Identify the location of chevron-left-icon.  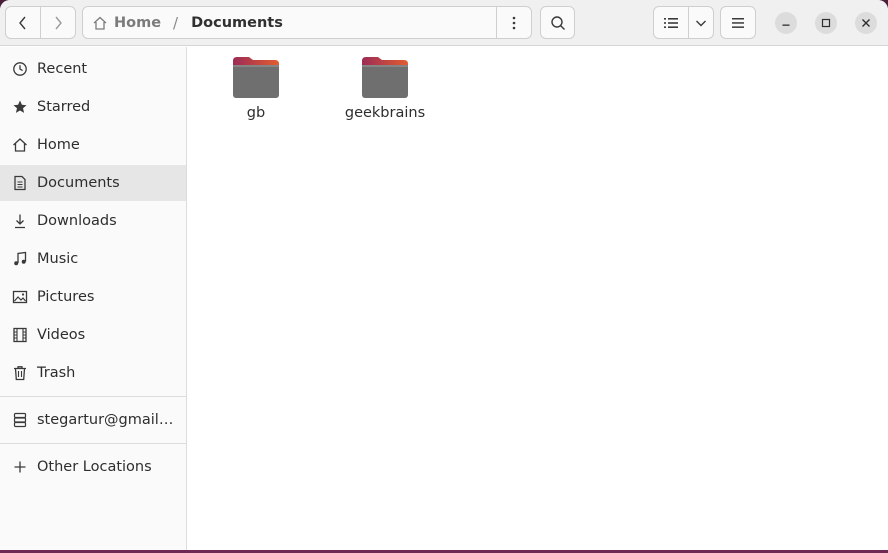
(22, 22).